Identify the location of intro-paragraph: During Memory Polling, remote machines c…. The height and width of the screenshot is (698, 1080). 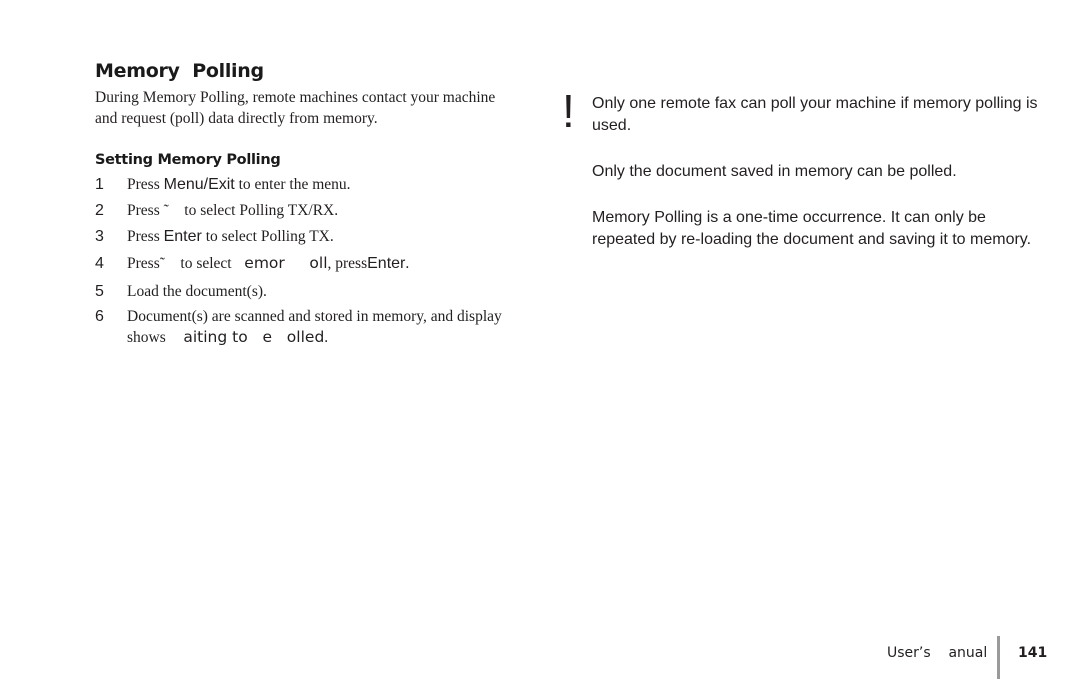
(295, 108).